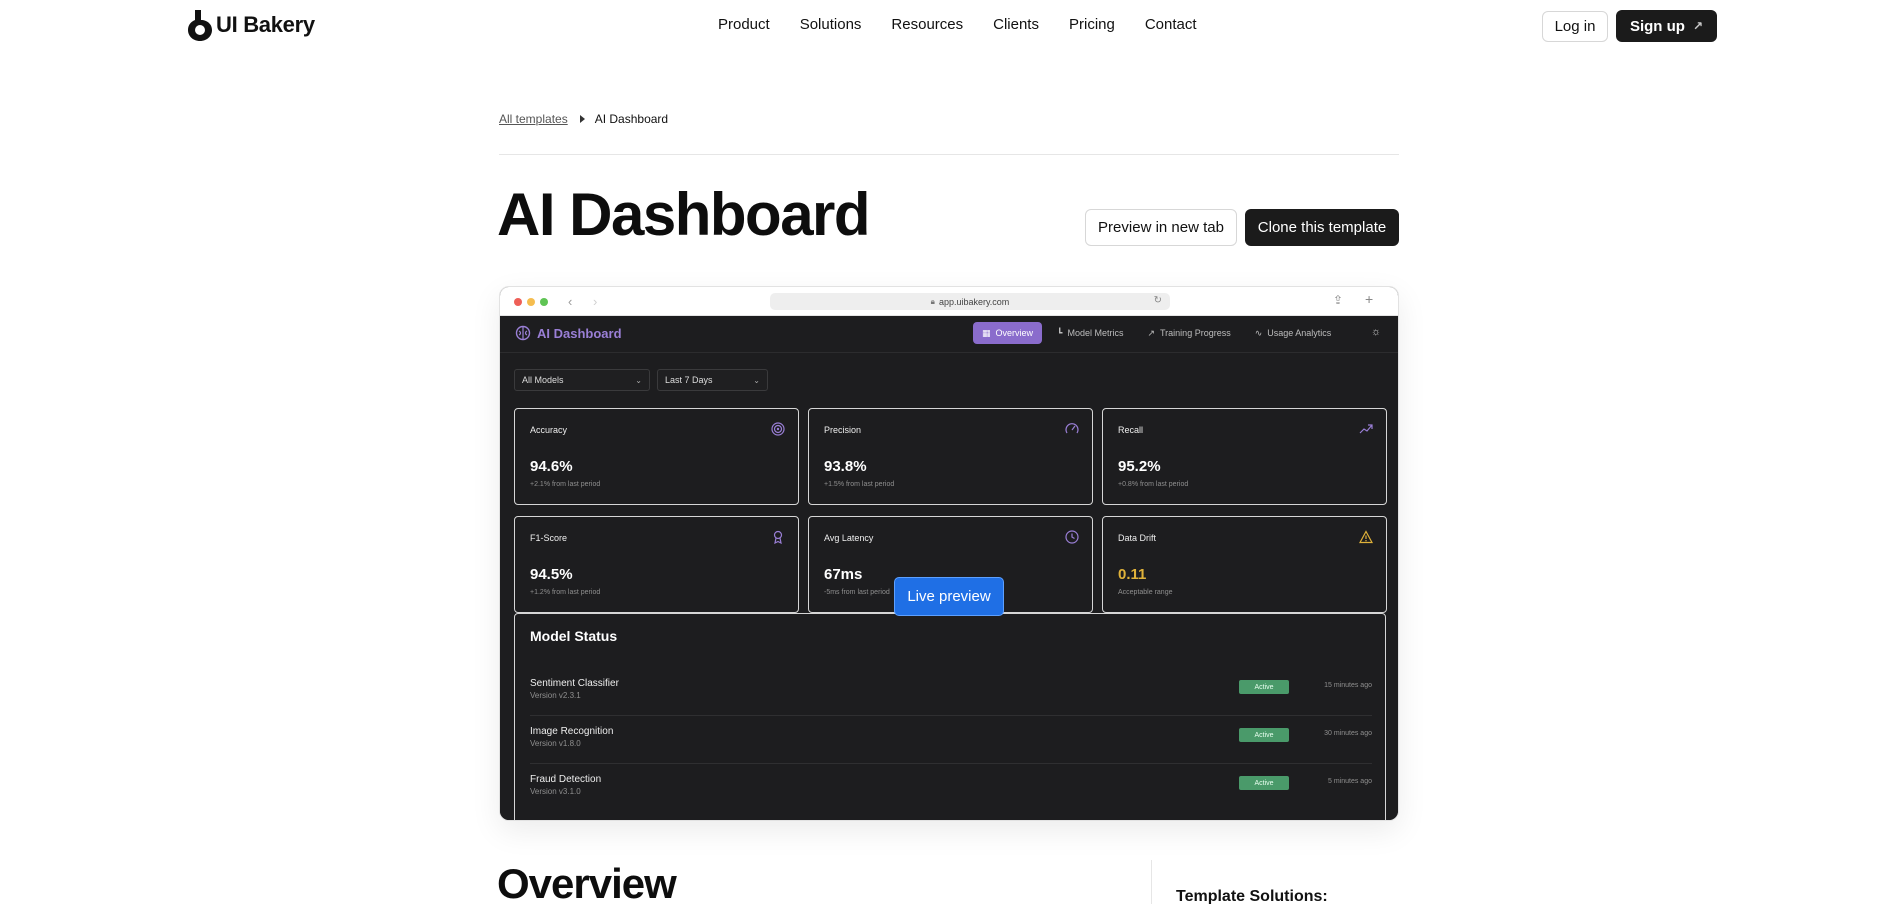  I want to click on forward-arrow-icon: ›, so click(595, 301).